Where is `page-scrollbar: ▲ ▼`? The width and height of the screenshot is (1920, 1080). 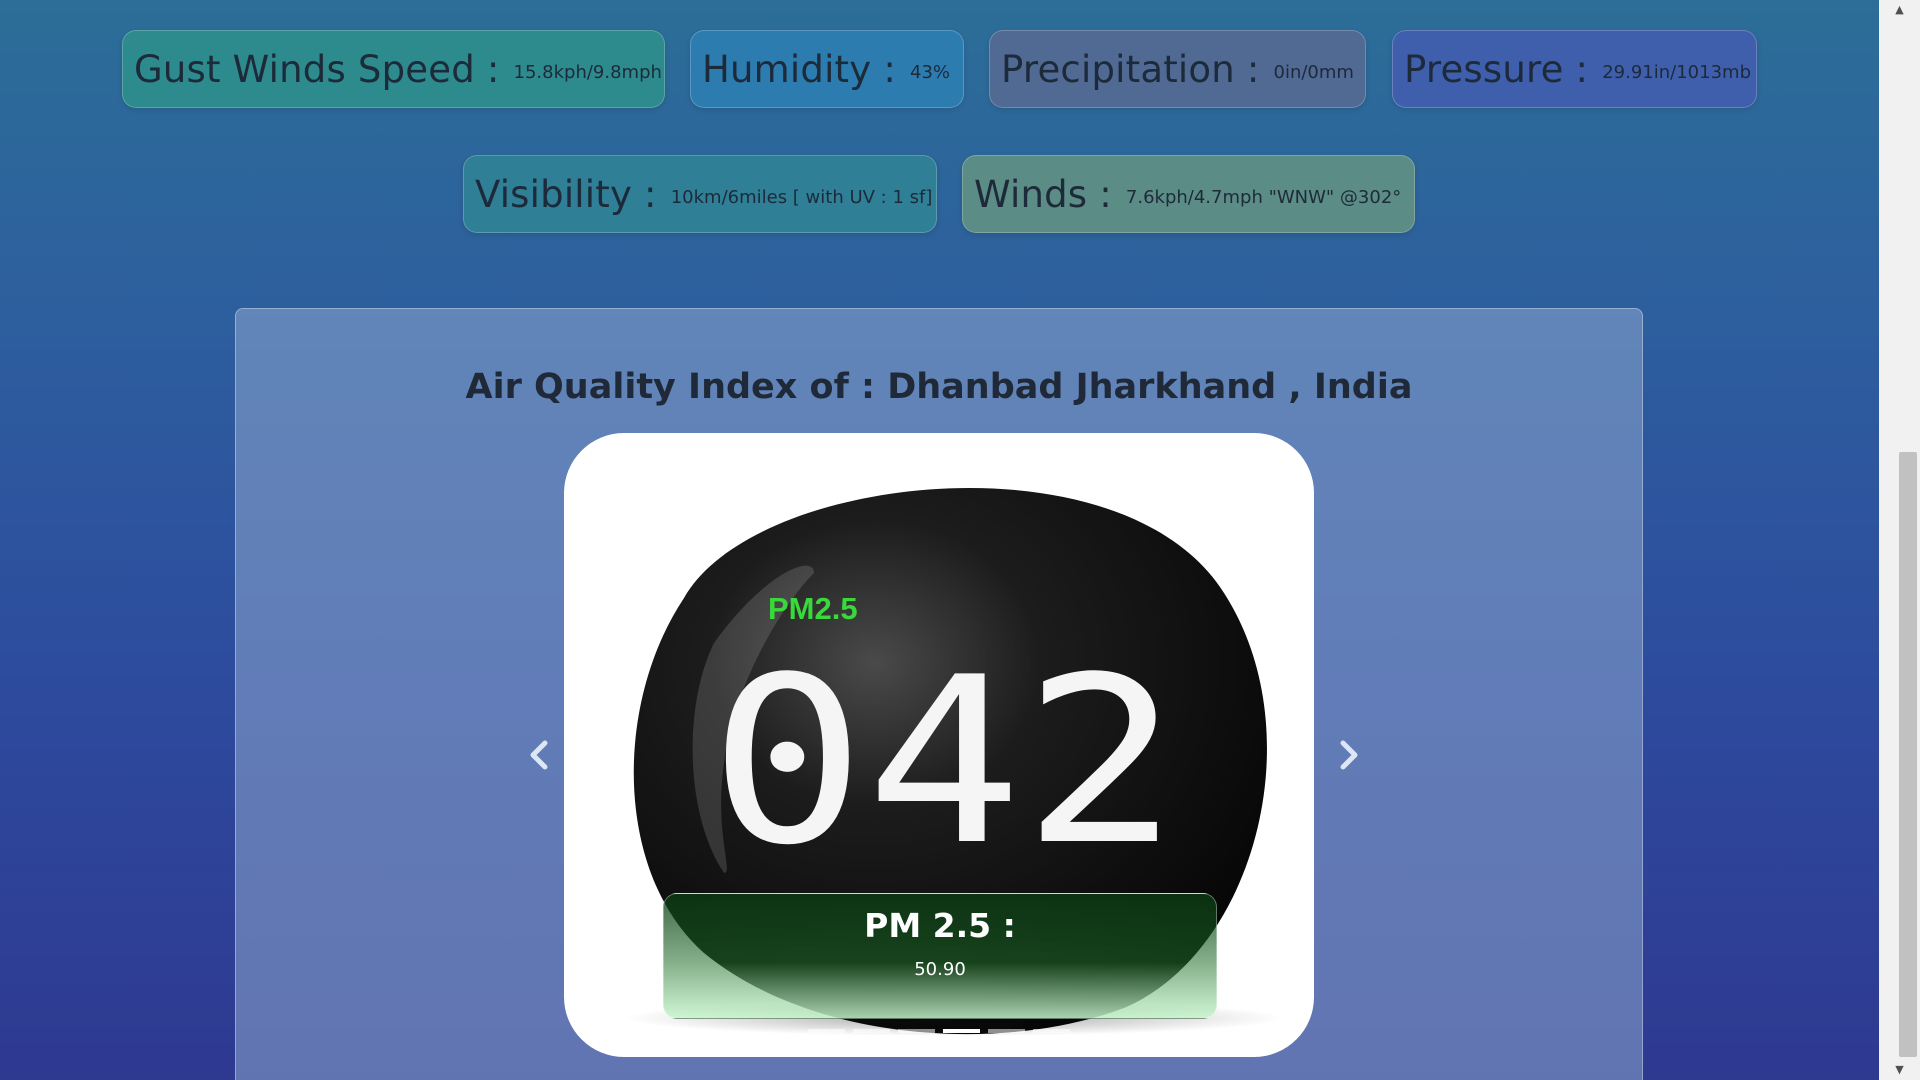 page-scrollbar: ▲ ▼ is located at coordinates (1899, 540).